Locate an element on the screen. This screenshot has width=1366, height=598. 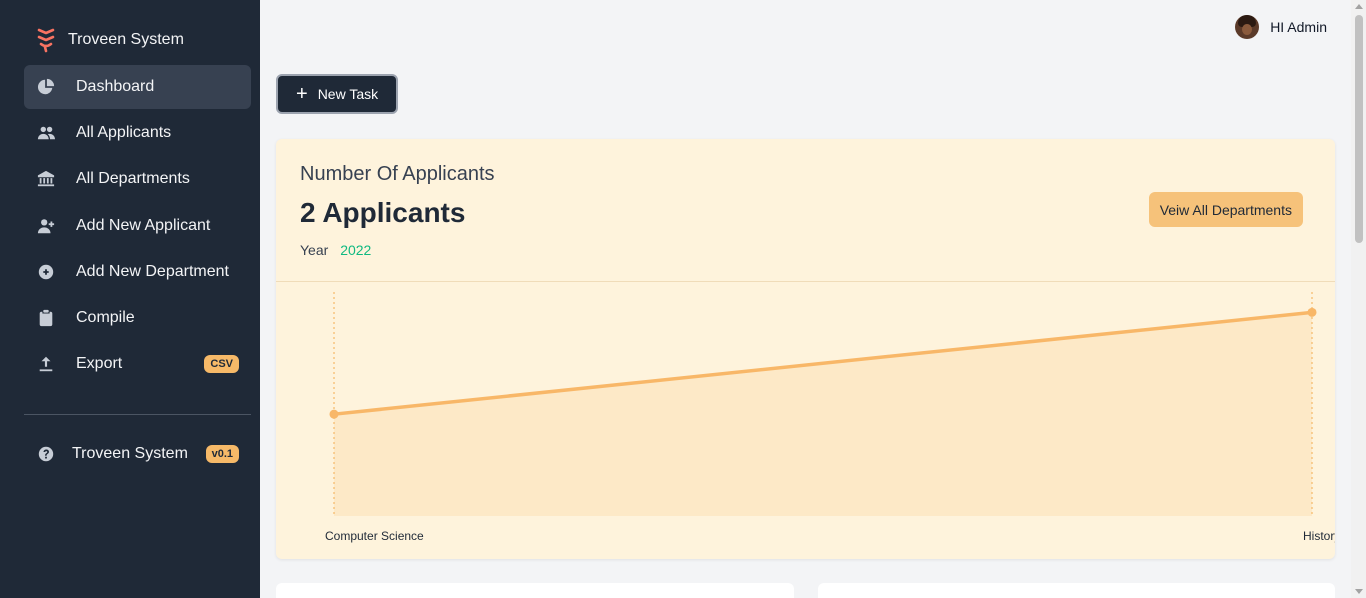
sidebar-item-label: Dashboard is located at coordinates (115, 86).